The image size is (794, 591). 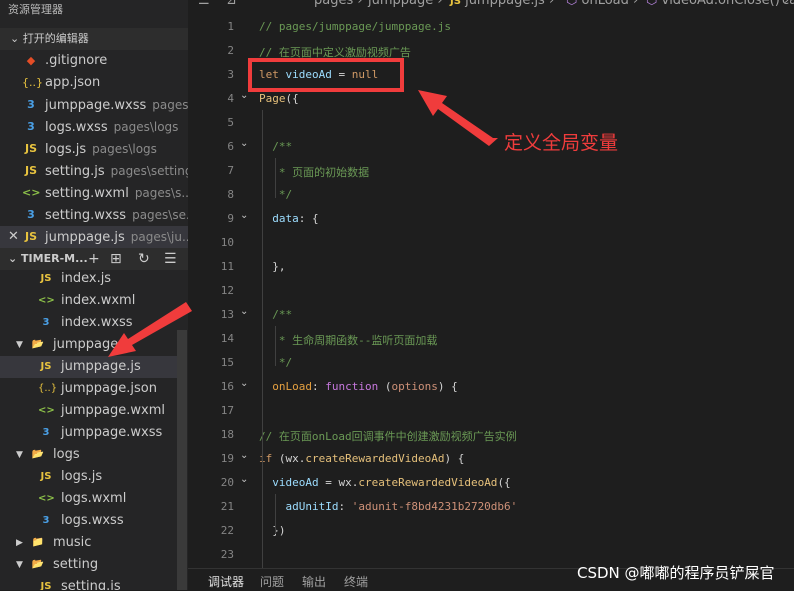 I want to click on arrow-to-file, so click(x=150, y=329).